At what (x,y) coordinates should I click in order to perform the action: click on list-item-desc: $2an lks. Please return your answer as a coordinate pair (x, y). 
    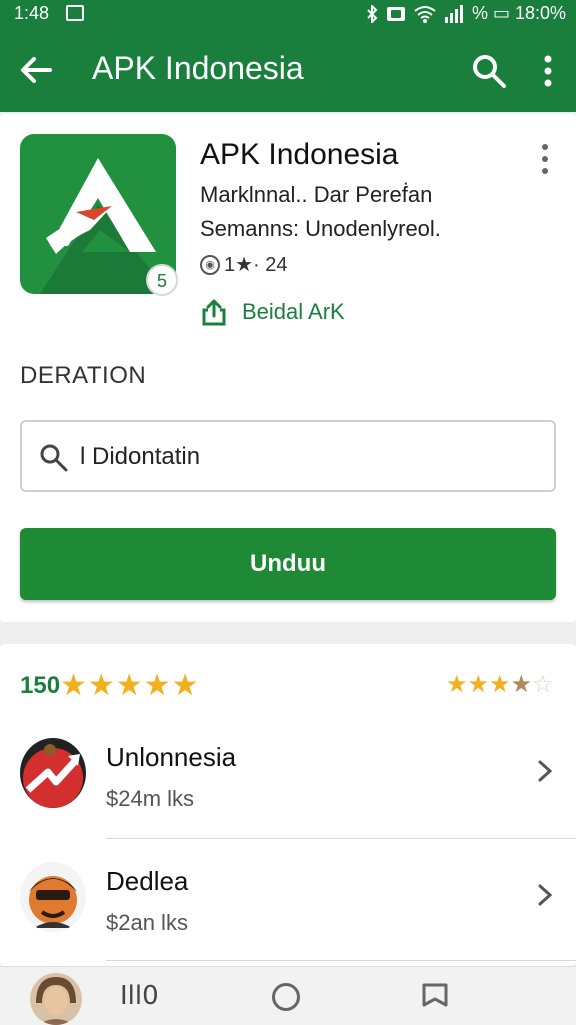
    Looking at the image, I should click on (147, 922).